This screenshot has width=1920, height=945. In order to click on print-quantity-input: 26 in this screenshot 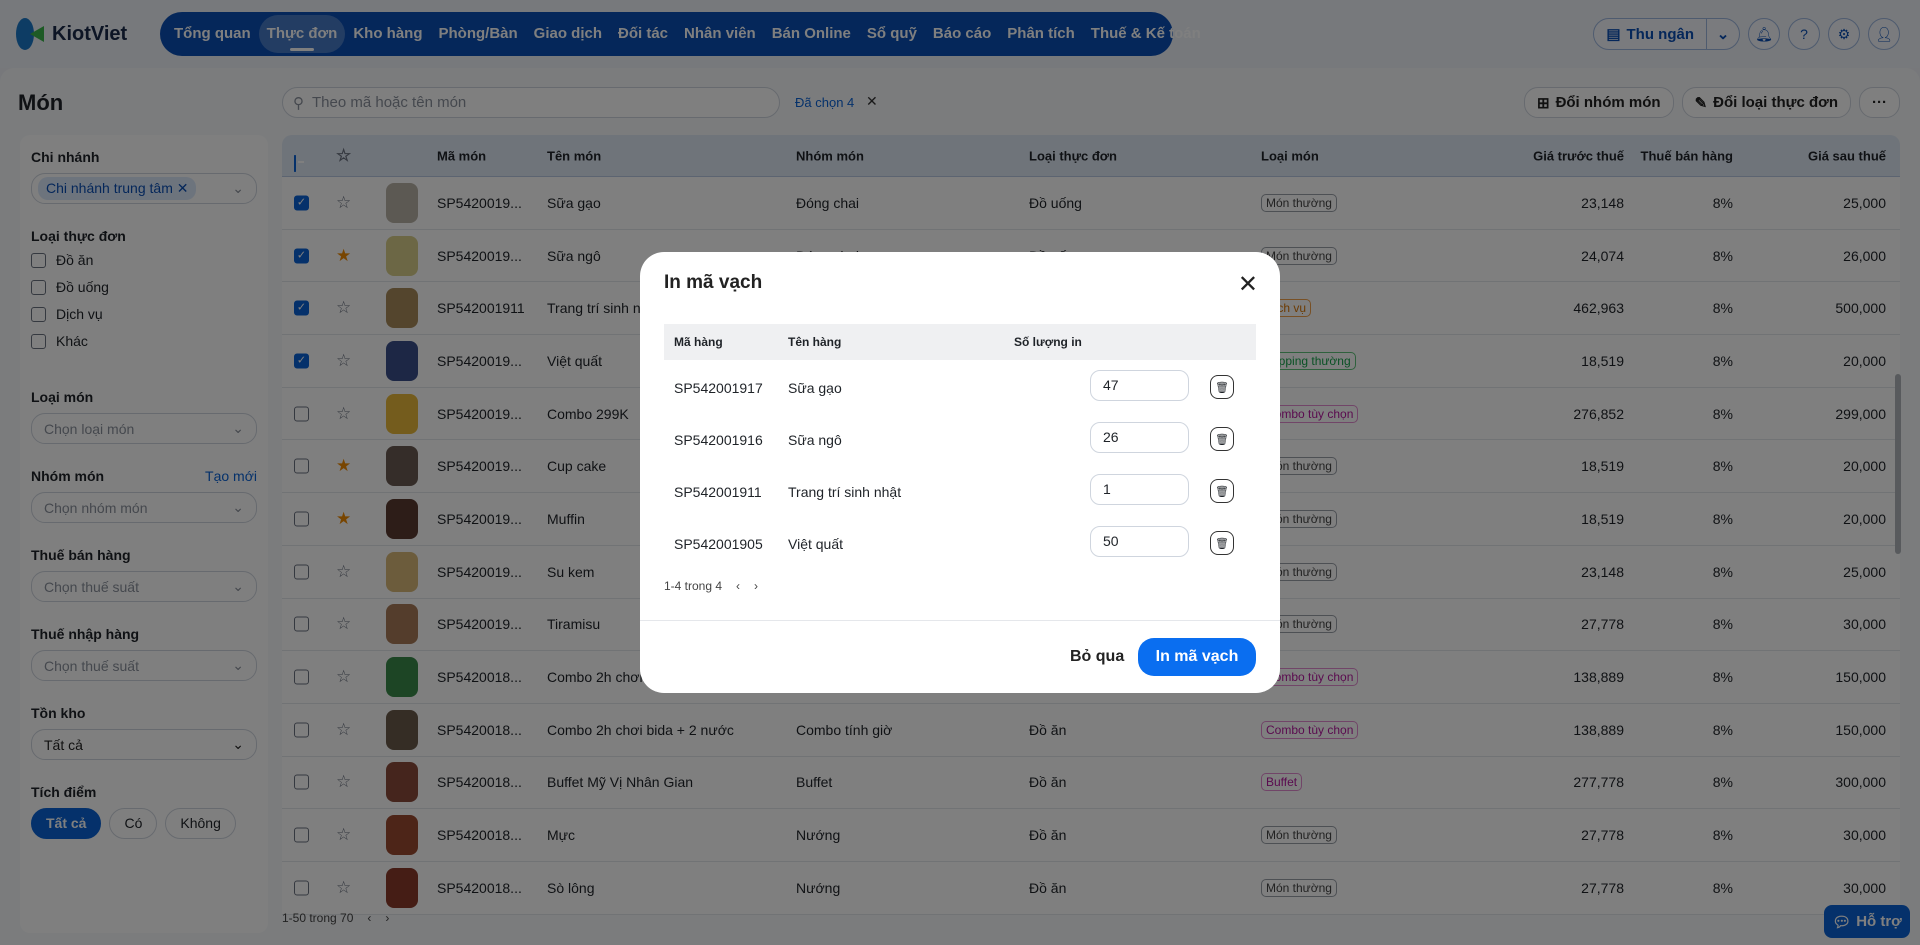, I will do `click(1139, 437)`.